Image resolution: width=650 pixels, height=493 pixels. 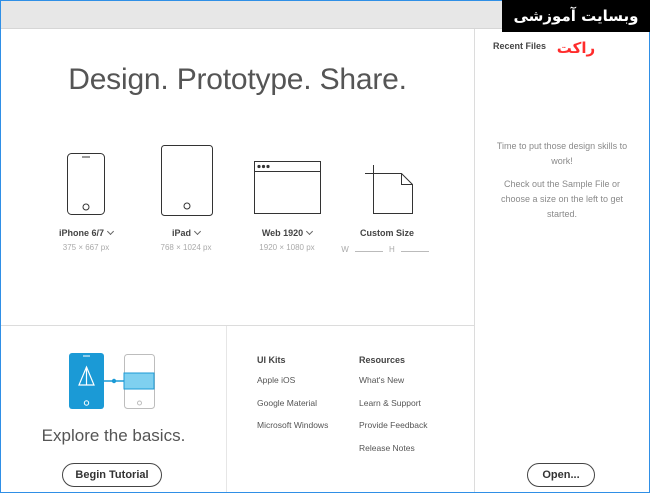 What do you see at coordinates (237, 79) in the screenshot?
I see `page-title: Design. Prototype. Share.` at bounding box center [237, 79].